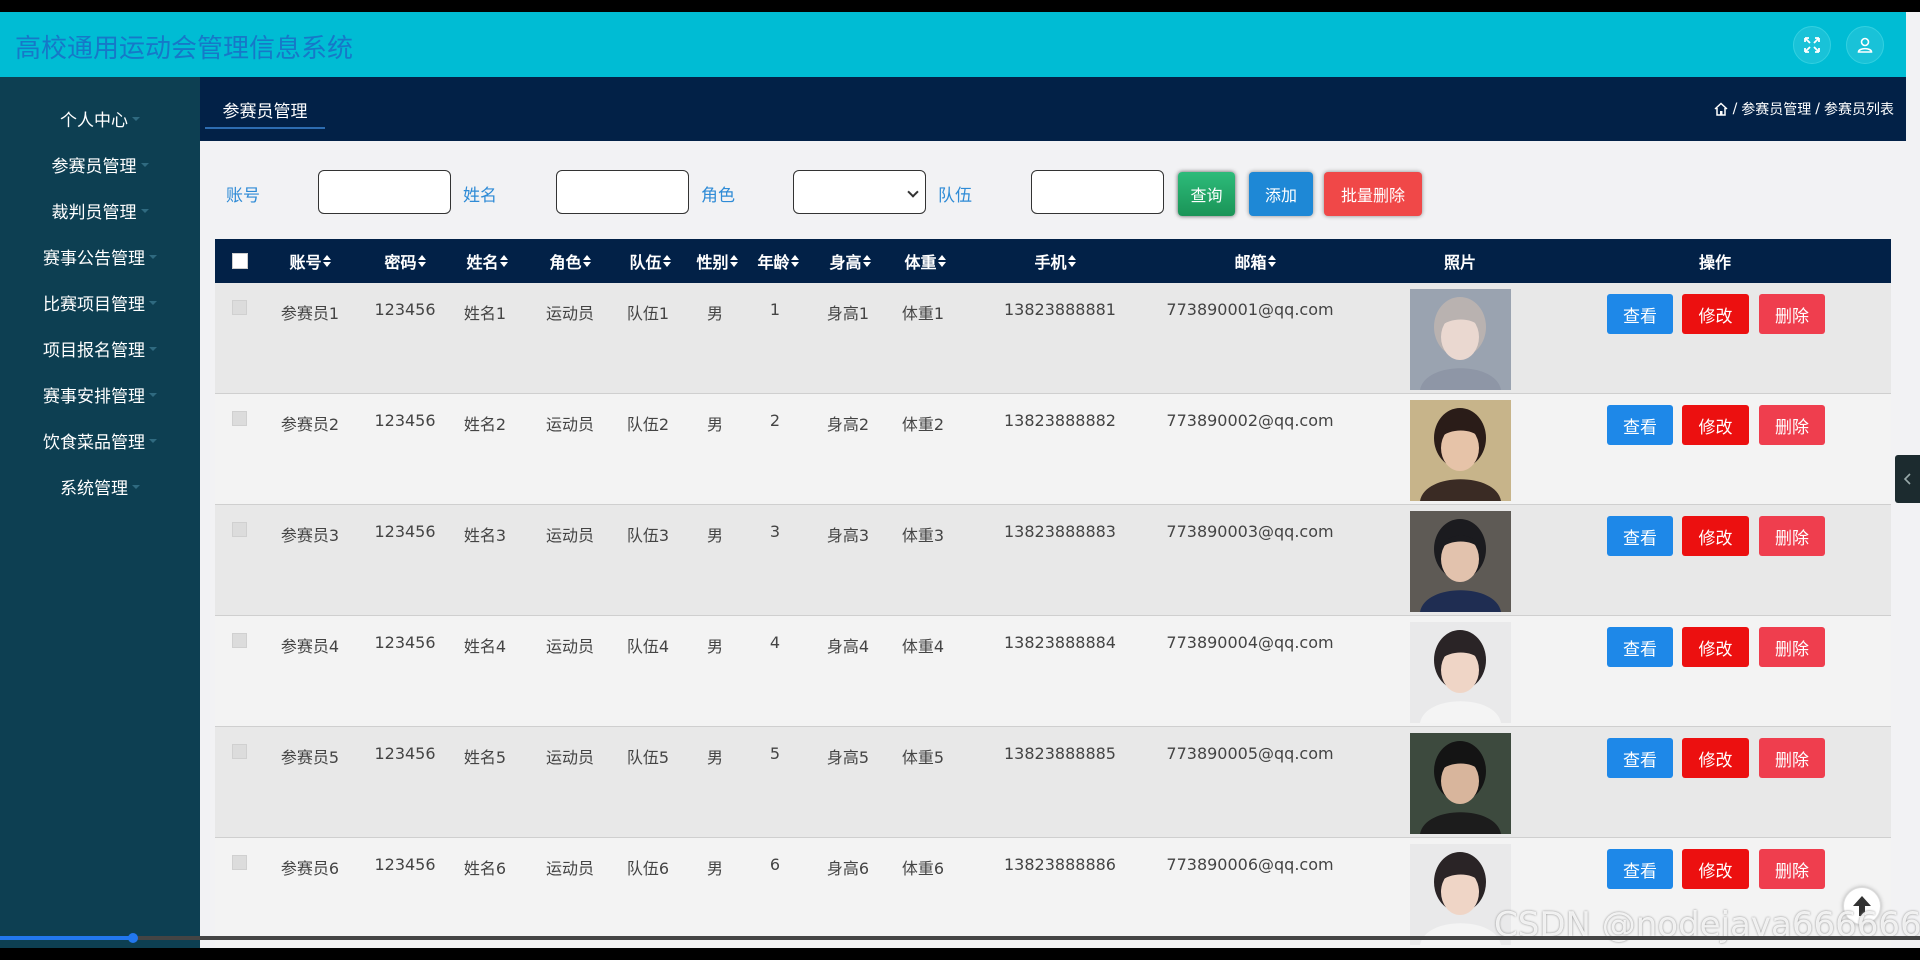 The height and width of the screenshot is (960, 1920). What do you see at coordinates (1060, 753) in the screenshot?
I see `cell-phone: 13823888885` at bounding box center [1060, 753].